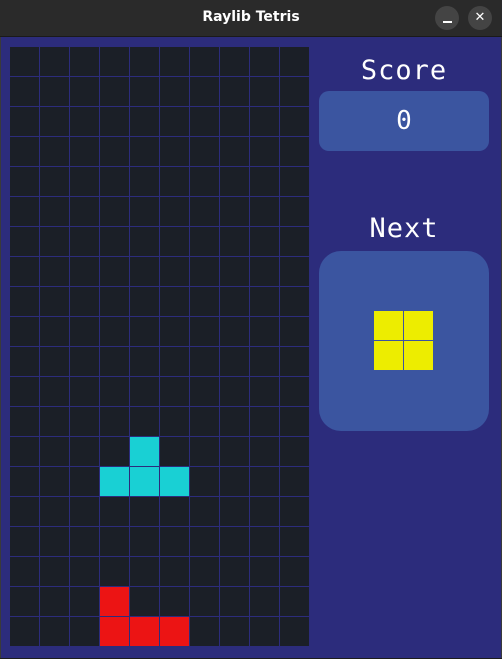 This screenshot has width=502, height=659. I want to click on close-button: ✕, so click(480, 18).